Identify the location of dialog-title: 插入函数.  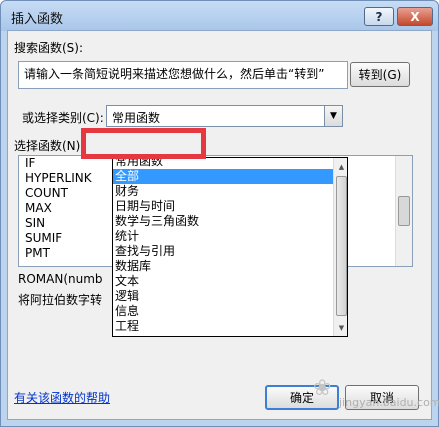
(37, 19).